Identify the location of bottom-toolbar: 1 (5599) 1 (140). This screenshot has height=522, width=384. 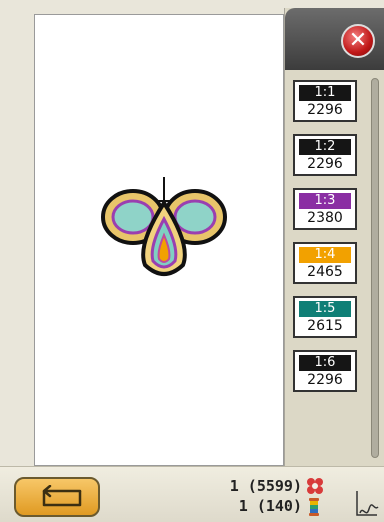
(192, 494).